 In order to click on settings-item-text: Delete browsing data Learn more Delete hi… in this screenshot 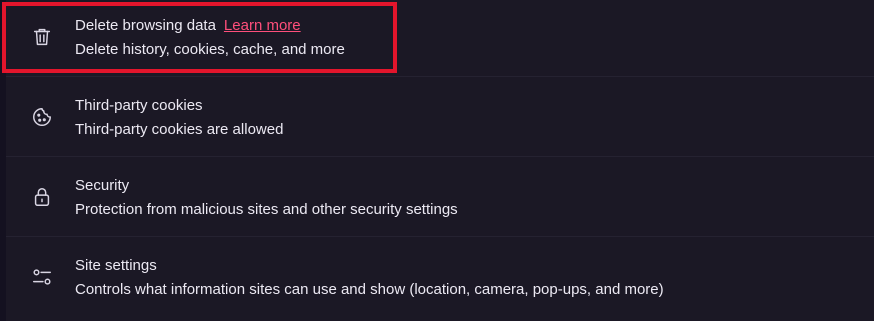, I will do `click(210, 38)`.